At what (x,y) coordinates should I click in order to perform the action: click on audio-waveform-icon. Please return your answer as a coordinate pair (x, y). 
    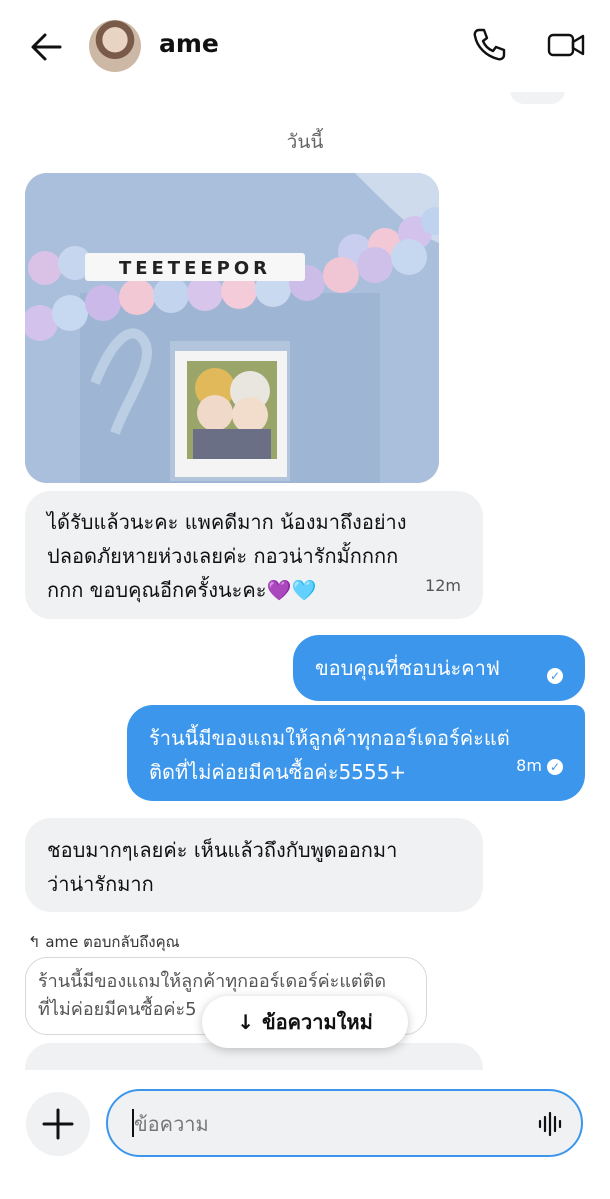
    Looking at the image, I should click on (551, 1124).